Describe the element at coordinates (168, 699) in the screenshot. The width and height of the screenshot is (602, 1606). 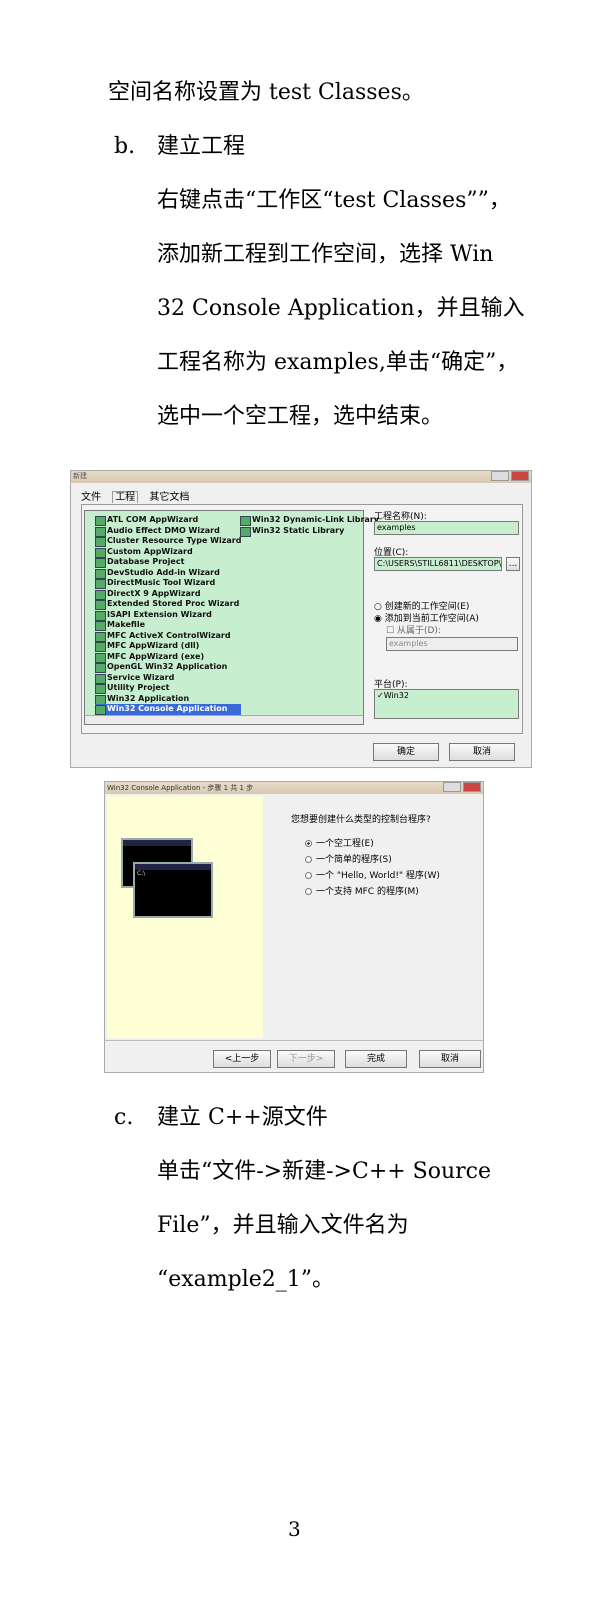
I see `project-type-item: Win32 Application` at that location.